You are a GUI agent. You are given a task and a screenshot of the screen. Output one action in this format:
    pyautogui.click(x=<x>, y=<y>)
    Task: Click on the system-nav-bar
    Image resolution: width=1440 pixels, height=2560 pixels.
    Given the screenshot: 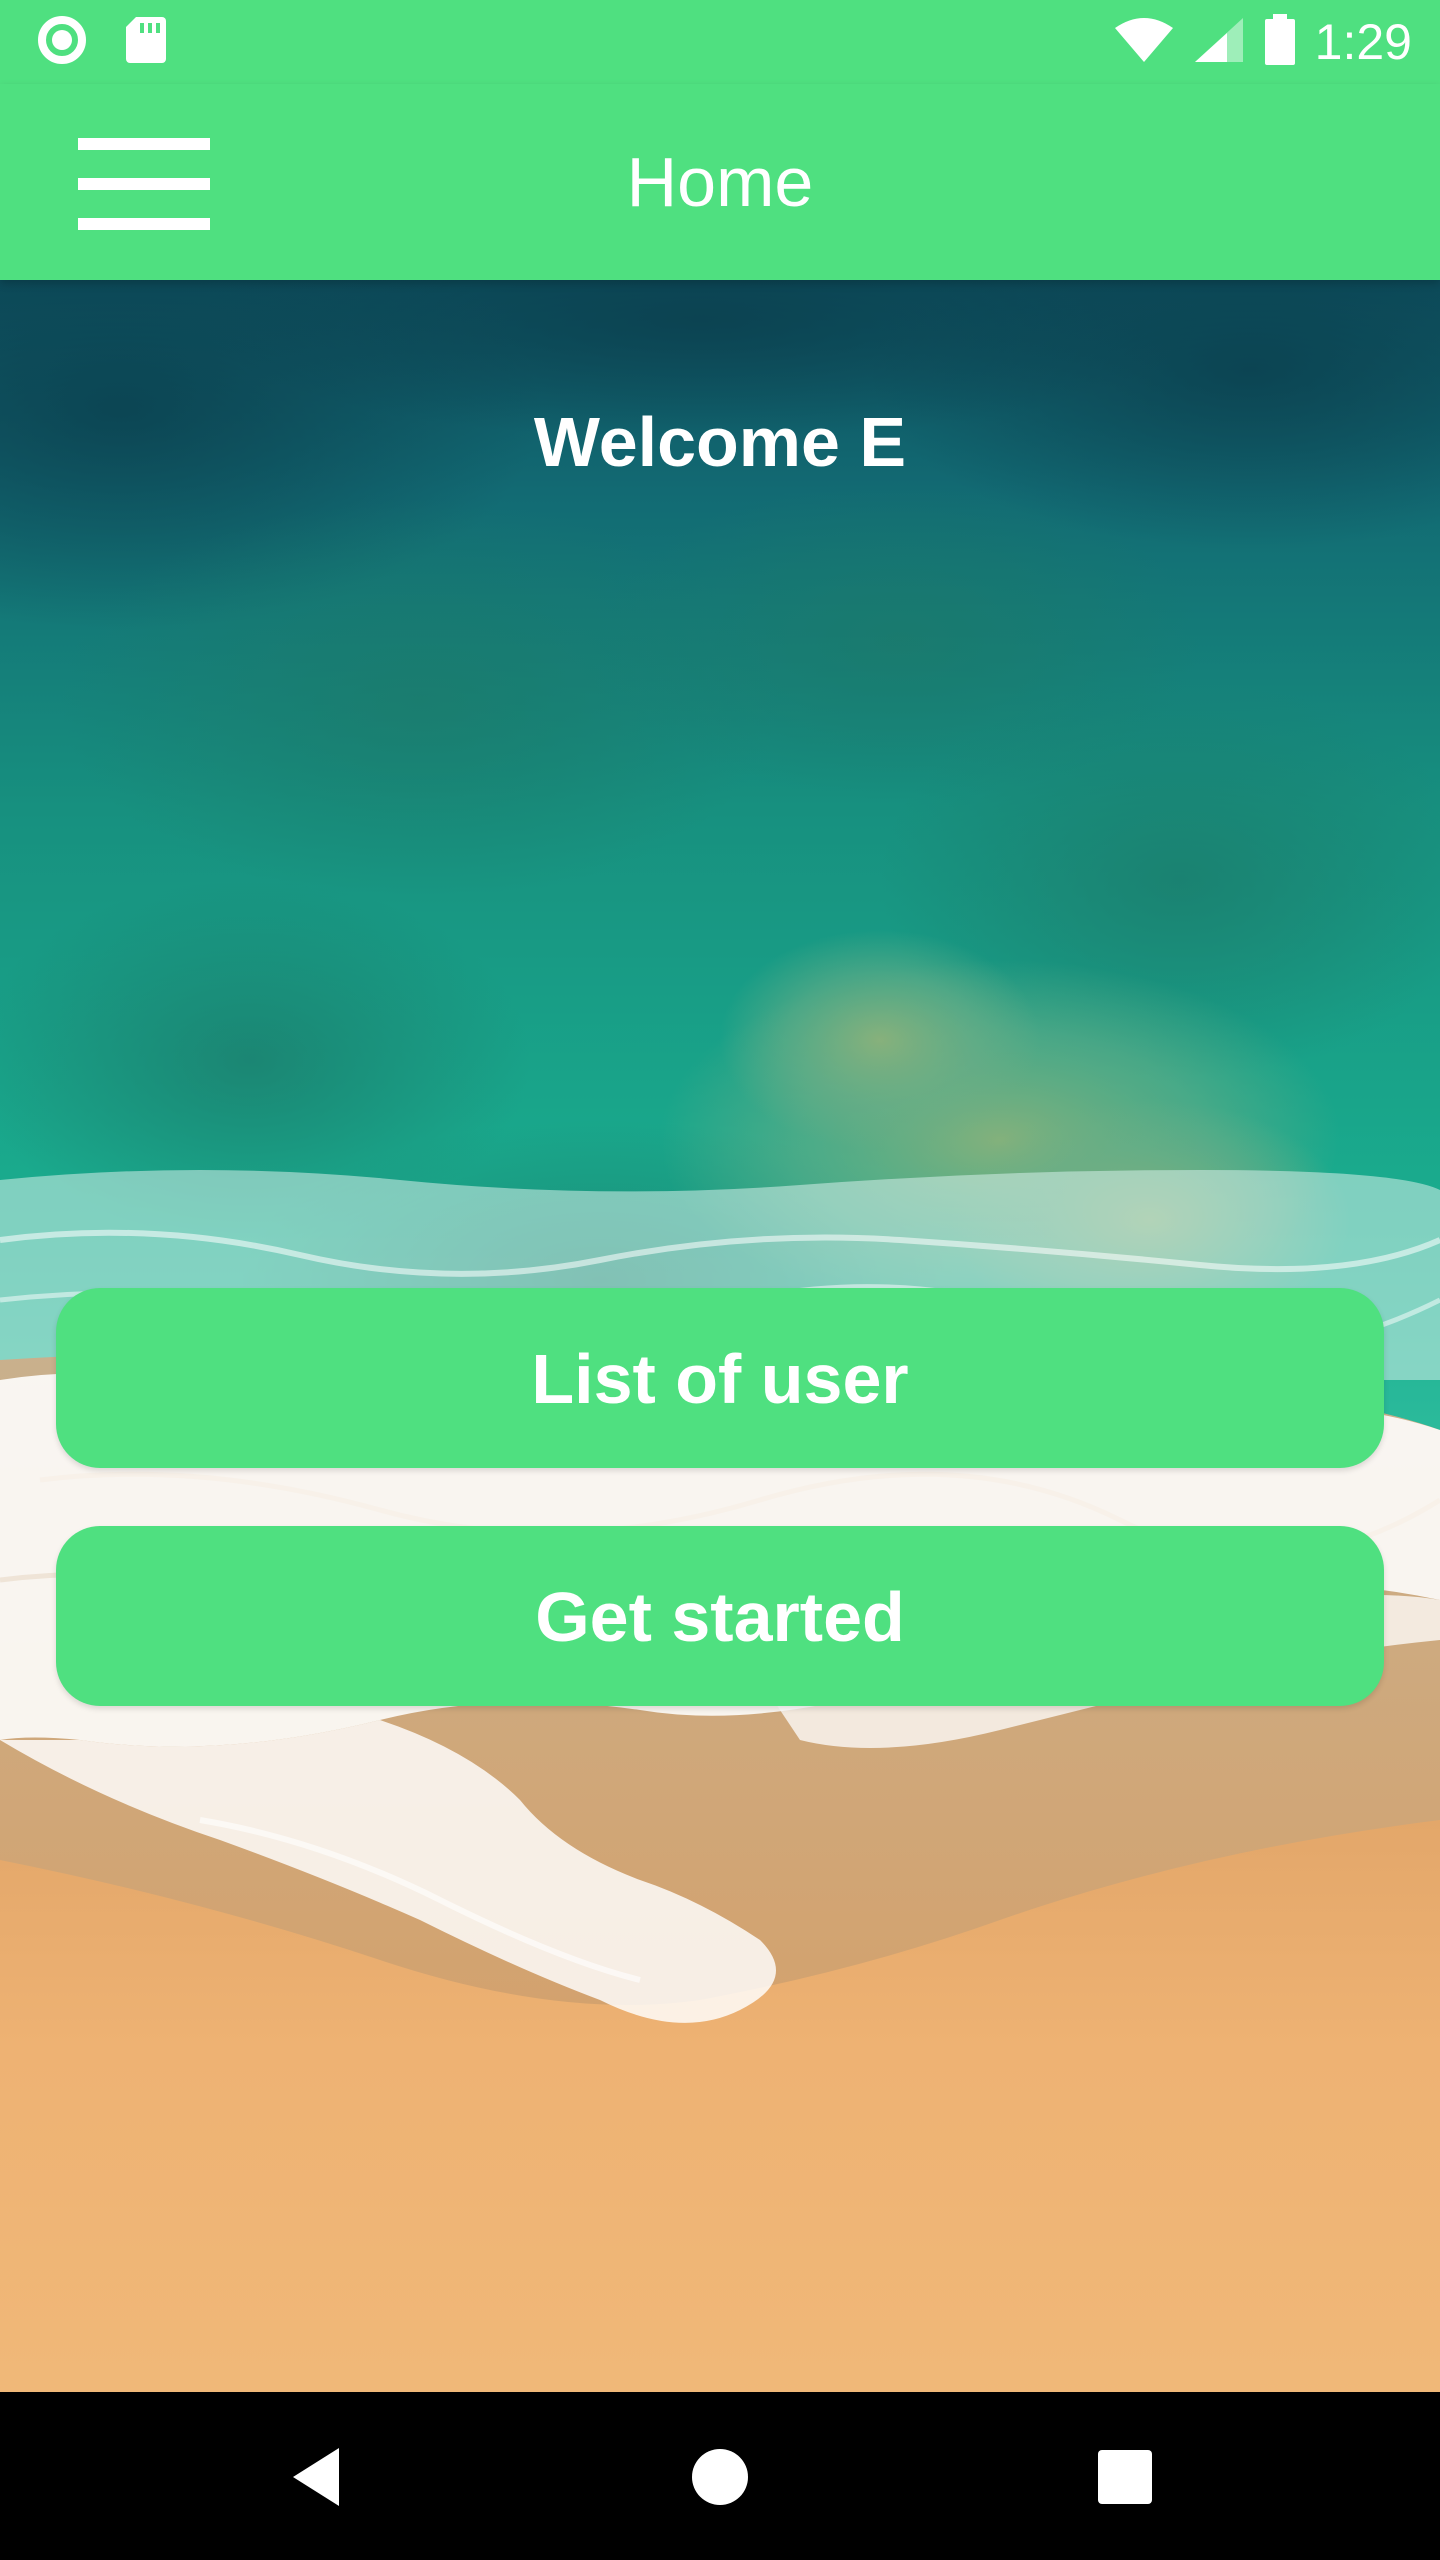 What is the action you would take?
    pyautogui.click(x=720, y=2476)
    